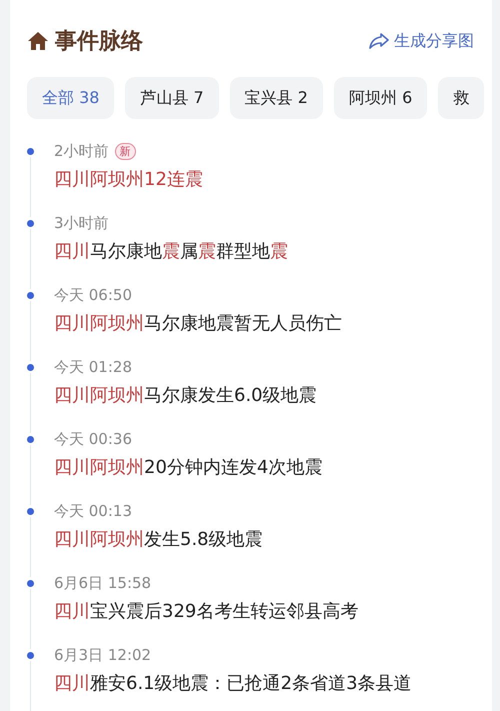 Image resolution: width=500 pixels, height=711 pixels. I want to click on event-time: 6月3日 12:02, so click(103, 655).